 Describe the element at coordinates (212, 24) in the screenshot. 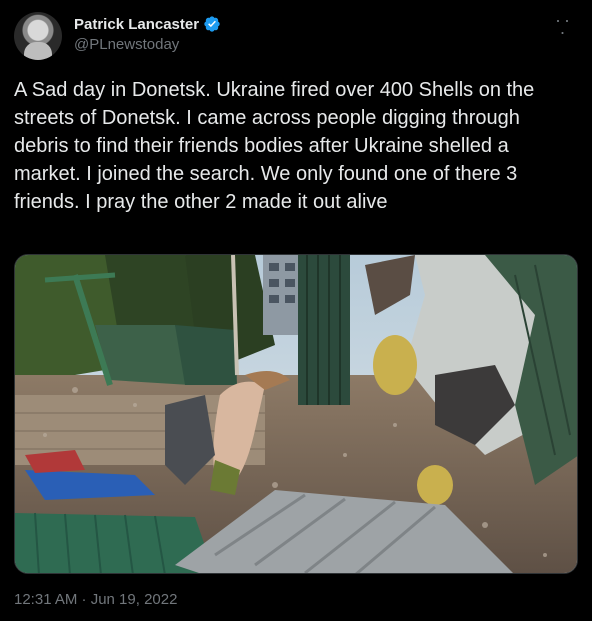

I see `verified-badge-icon` at that location.